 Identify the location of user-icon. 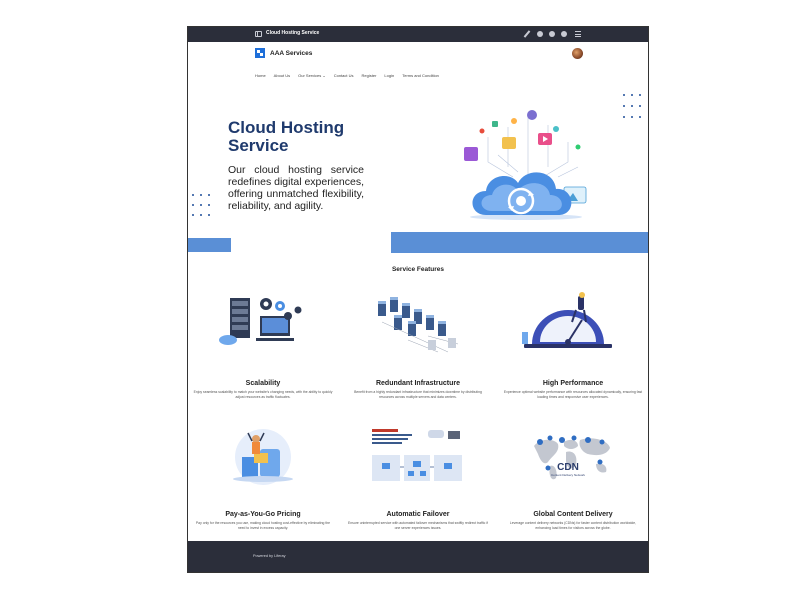
(532, 115).